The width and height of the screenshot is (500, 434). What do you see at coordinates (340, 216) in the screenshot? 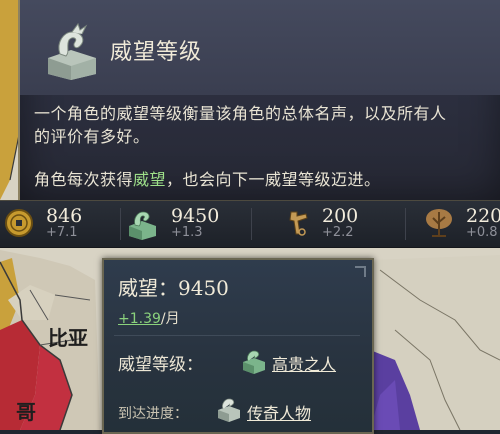
I see `piety-value: 200` at bounding box center [340, 216].